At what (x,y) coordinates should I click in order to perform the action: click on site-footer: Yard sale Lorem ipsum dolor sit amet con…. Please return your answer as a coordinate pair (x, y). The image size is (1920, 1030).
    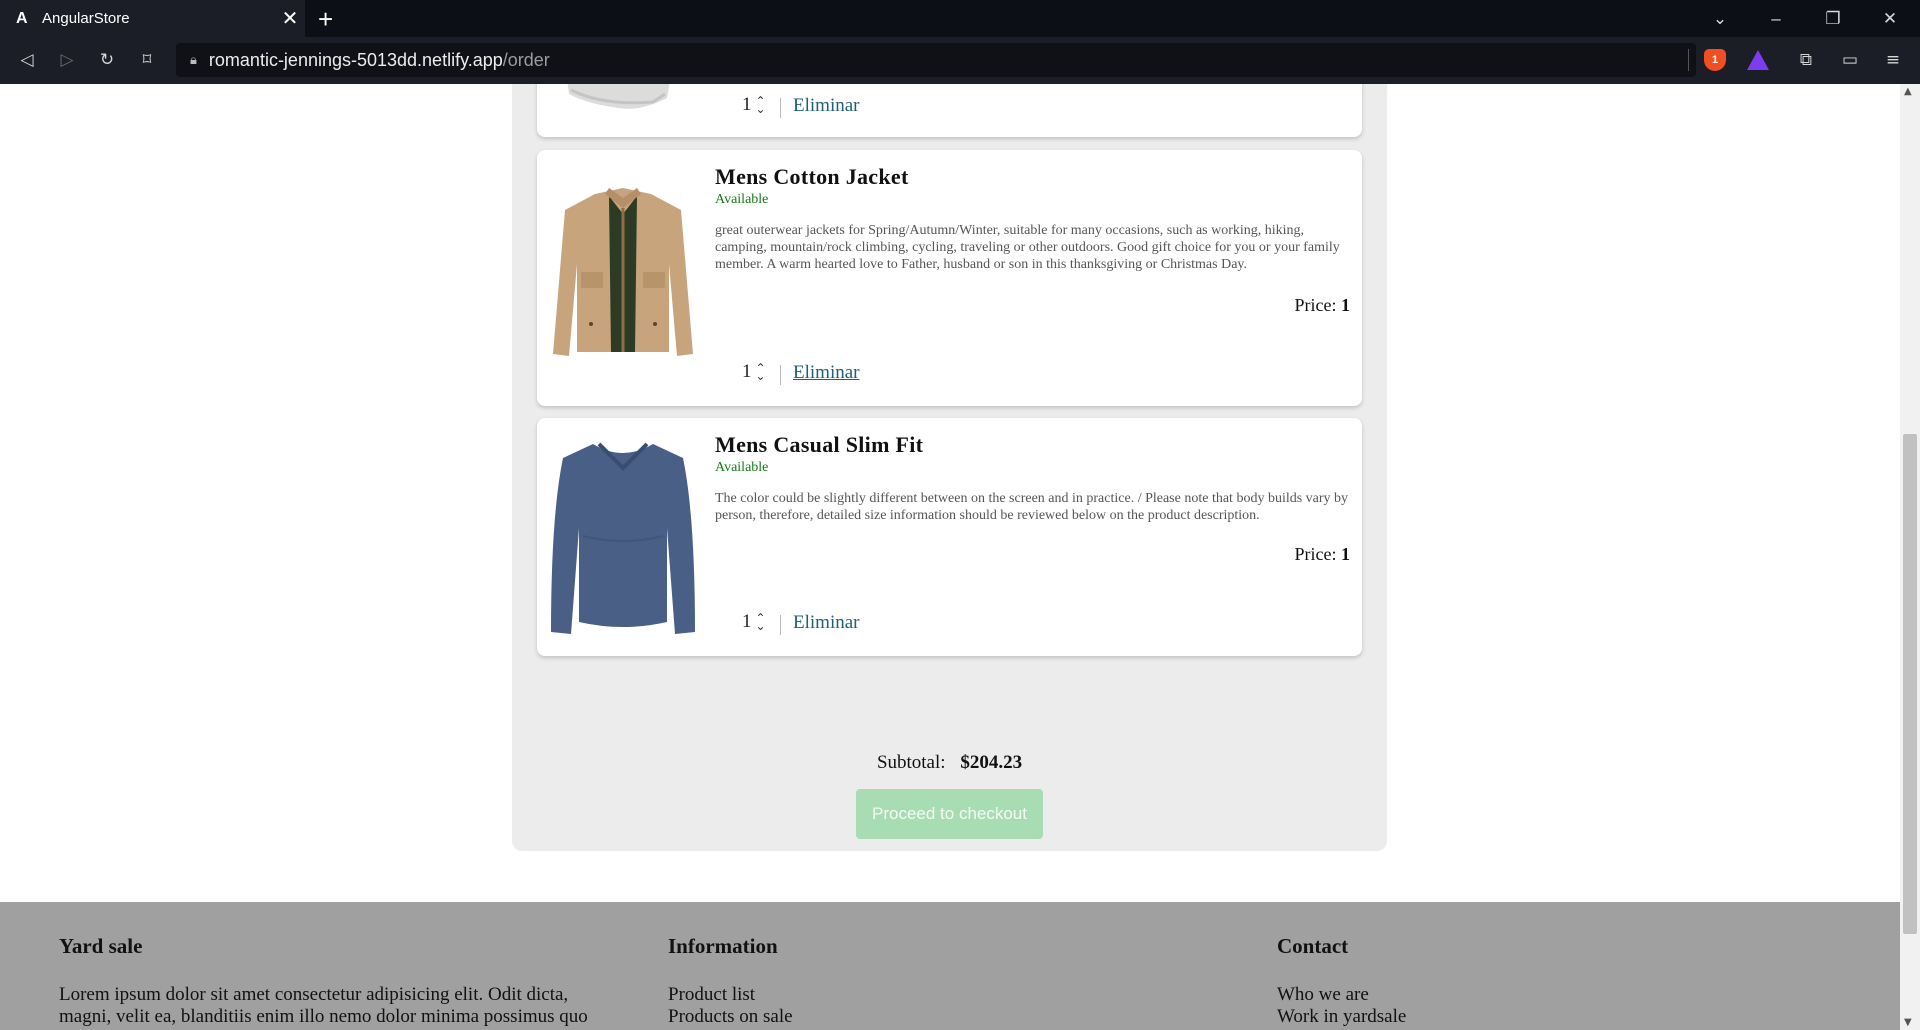
    Looking at the image, I should click on (950, 966).